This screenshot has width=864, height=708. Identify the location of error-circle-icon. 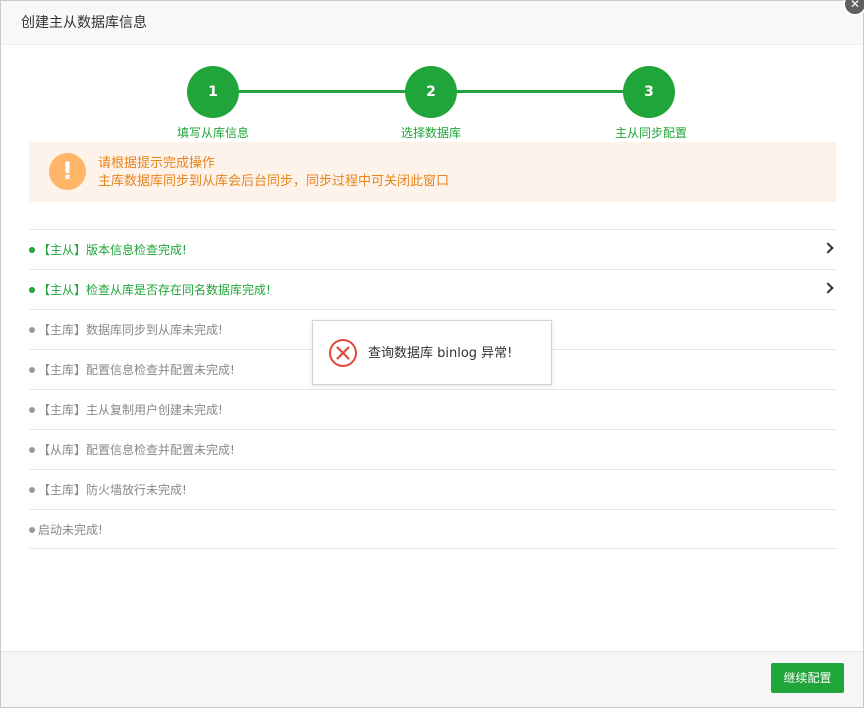
(343, 353).